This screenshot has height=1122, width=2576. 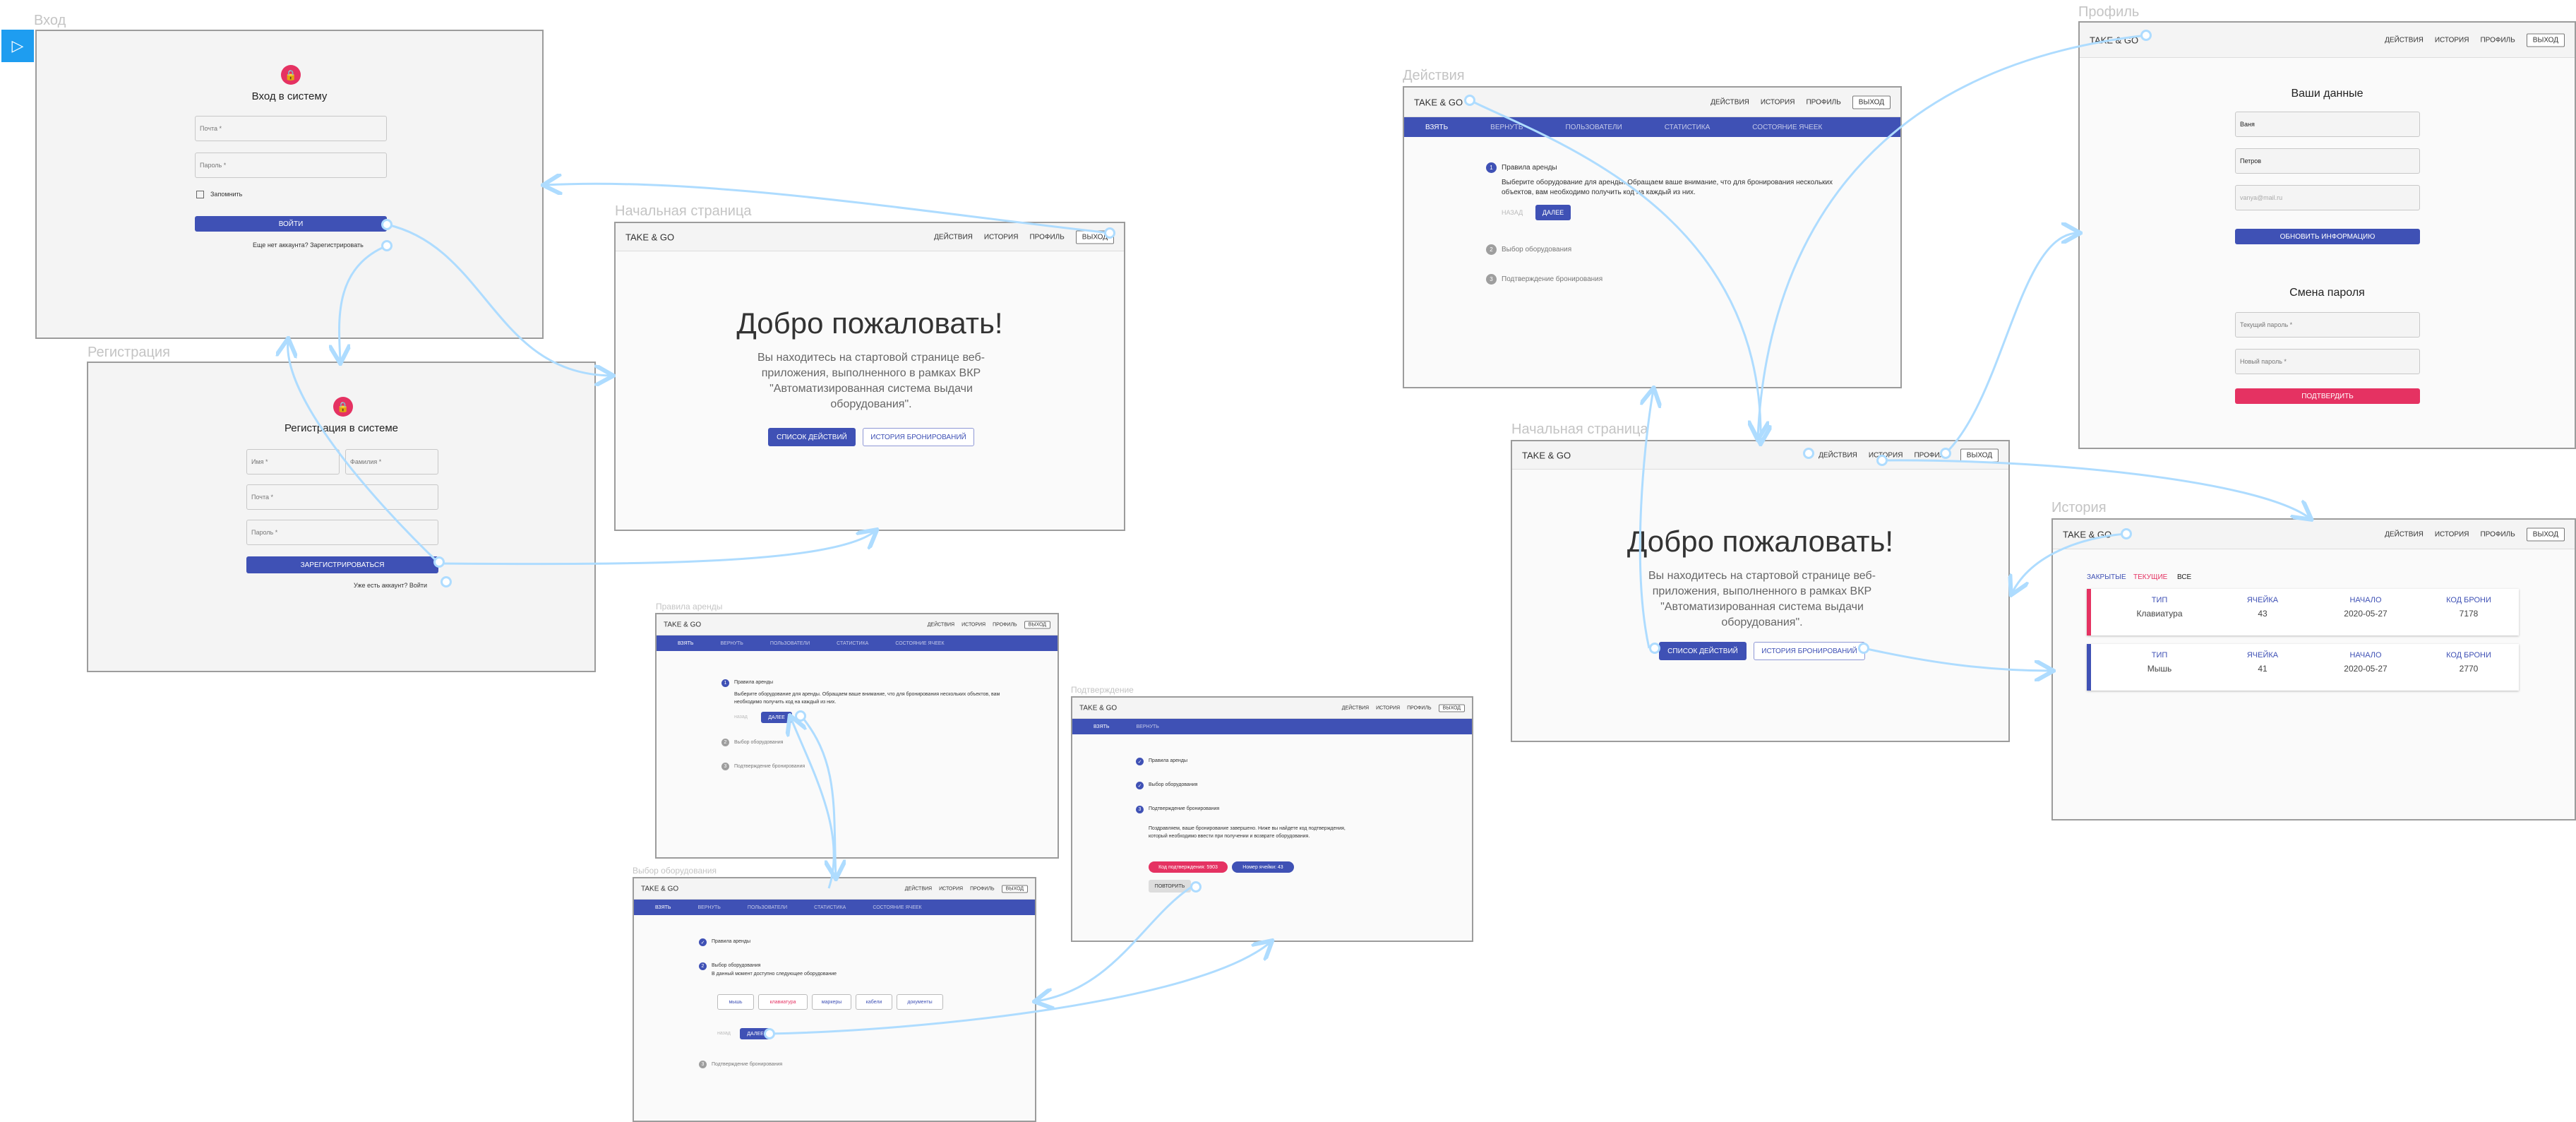 I want to click on repeat-button: повторить, so click(x=1170, y=886).